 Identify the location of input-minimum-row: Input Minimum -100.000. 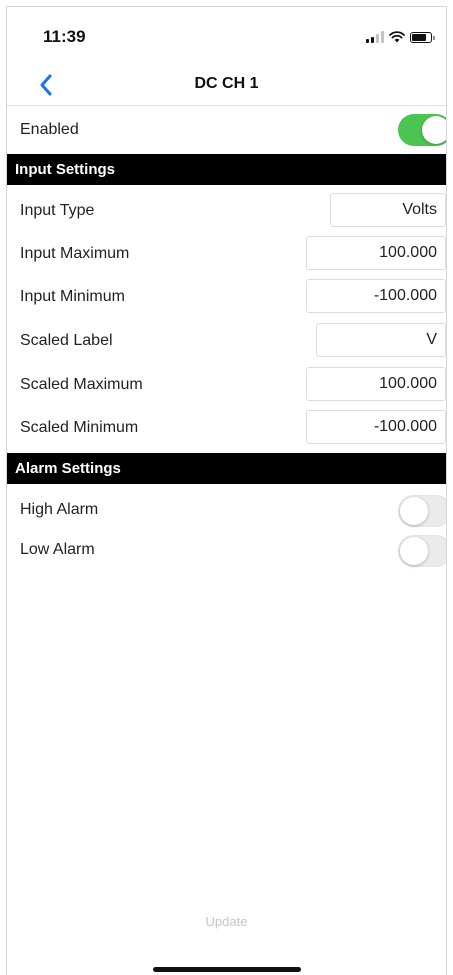
(226, 299).